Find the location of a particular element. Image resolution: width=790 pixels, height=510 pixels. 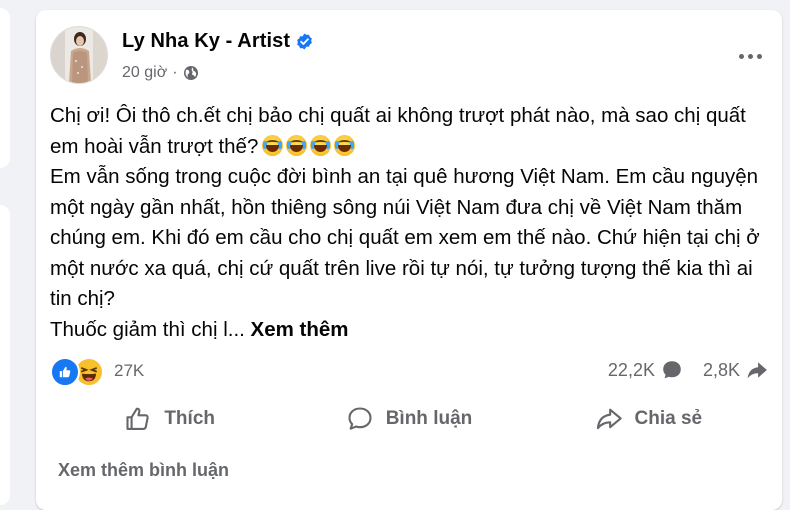

engagement-stats: 22,2K 2,8K is located at coordinates (688, 370).